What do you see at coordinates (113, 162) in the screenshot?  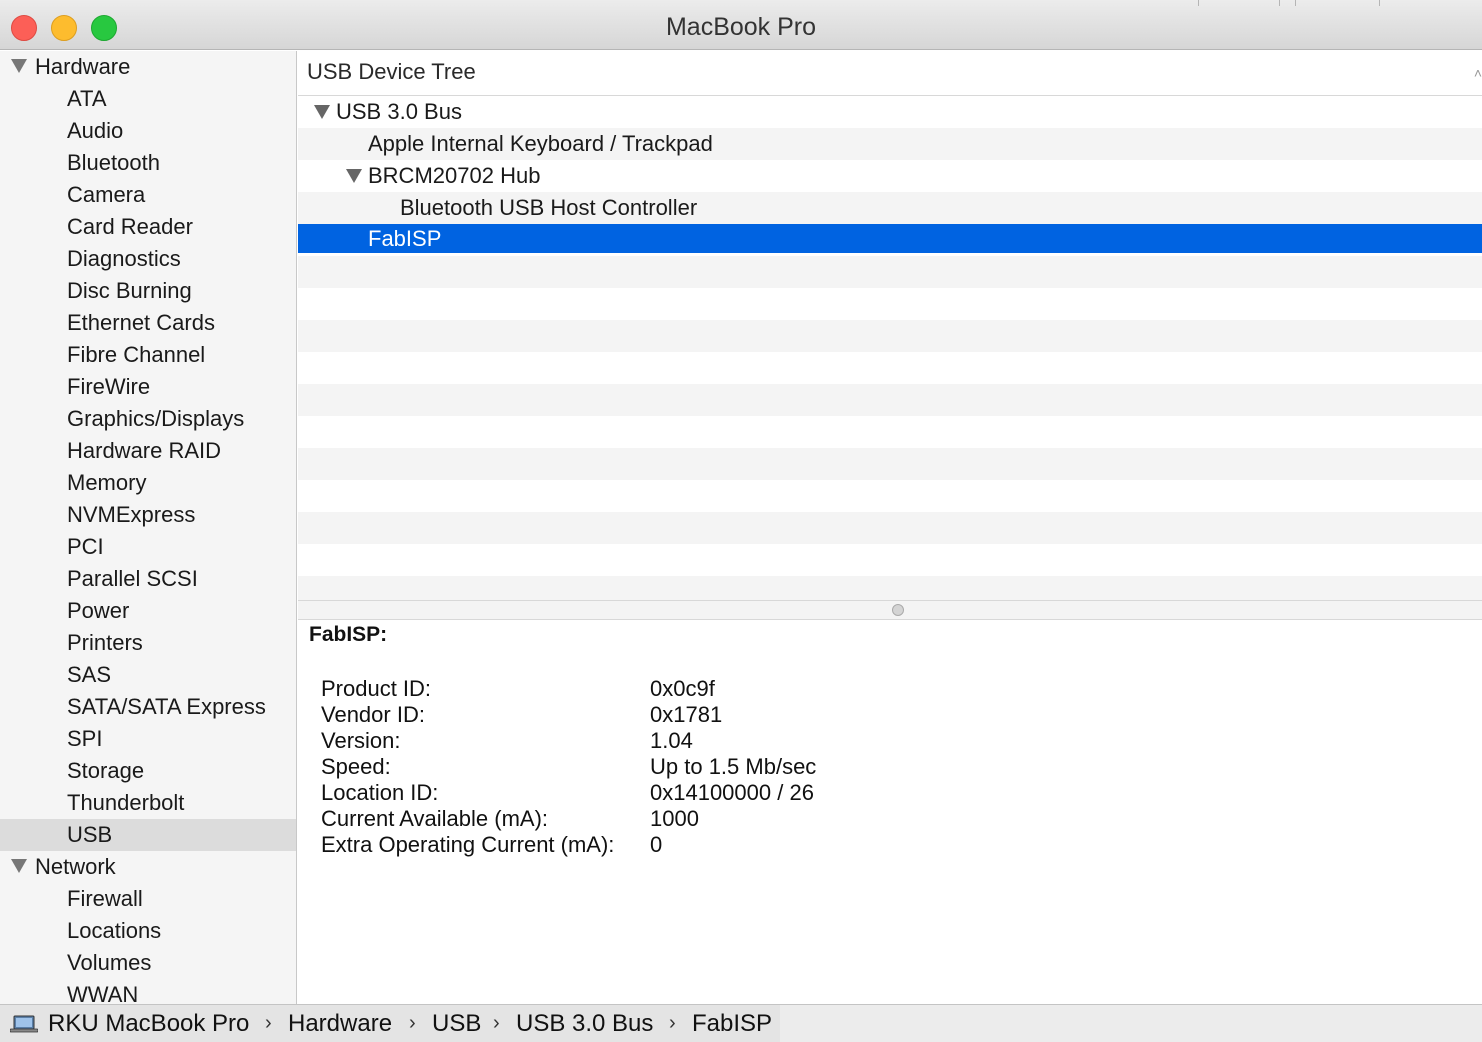 I see `sidebar-item-label: Bluetooth` at bounding box center [113, 162].